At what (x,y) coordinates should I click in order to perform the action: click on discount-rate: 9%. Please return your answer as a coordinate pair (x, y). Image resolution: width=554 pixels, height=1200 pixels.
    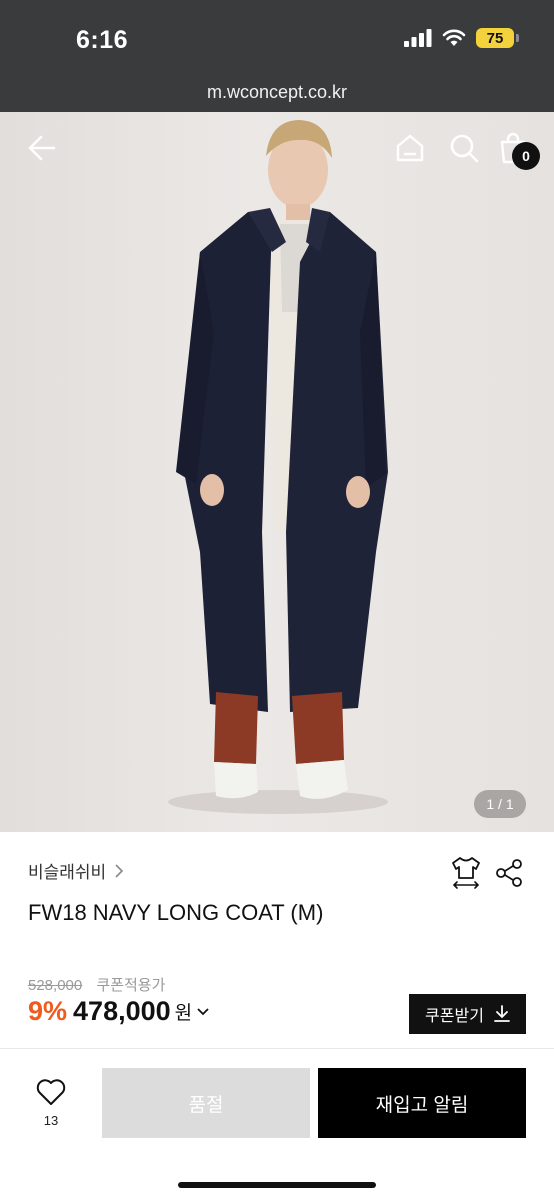
    Looking at the image, I should click on (48, 1011).